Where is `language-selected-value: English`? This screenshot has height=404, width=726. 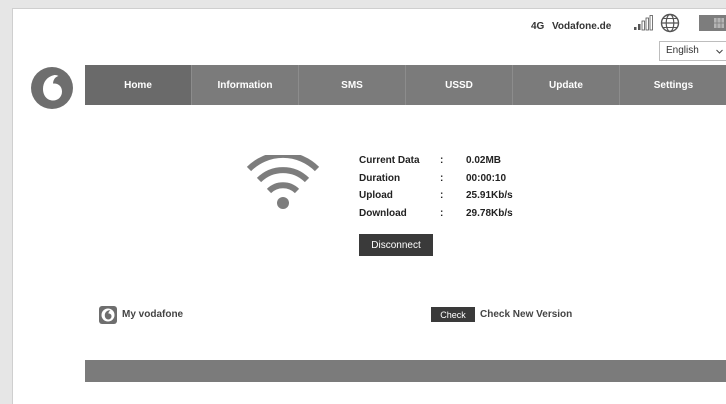
language-selected-value: English is located at coordinates (682, 50).